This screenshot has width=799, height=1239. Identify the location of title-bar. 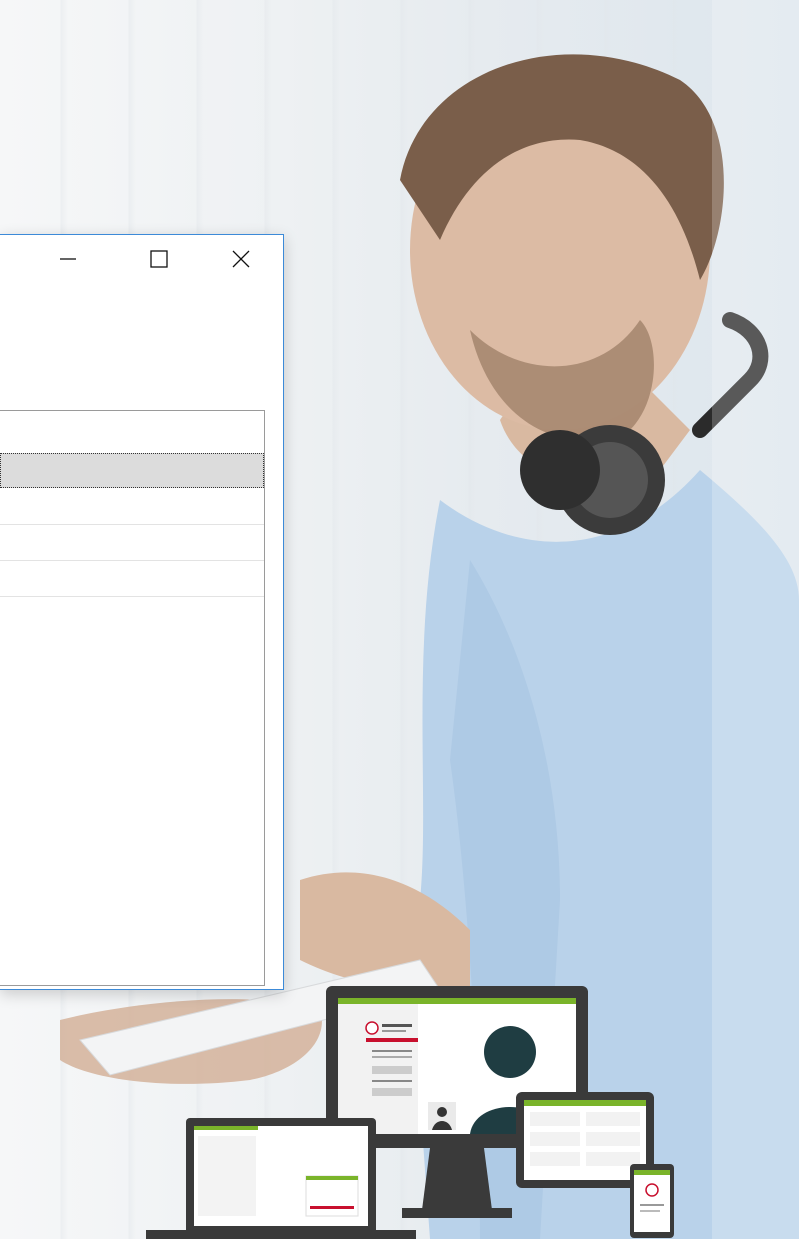
(141, 259).